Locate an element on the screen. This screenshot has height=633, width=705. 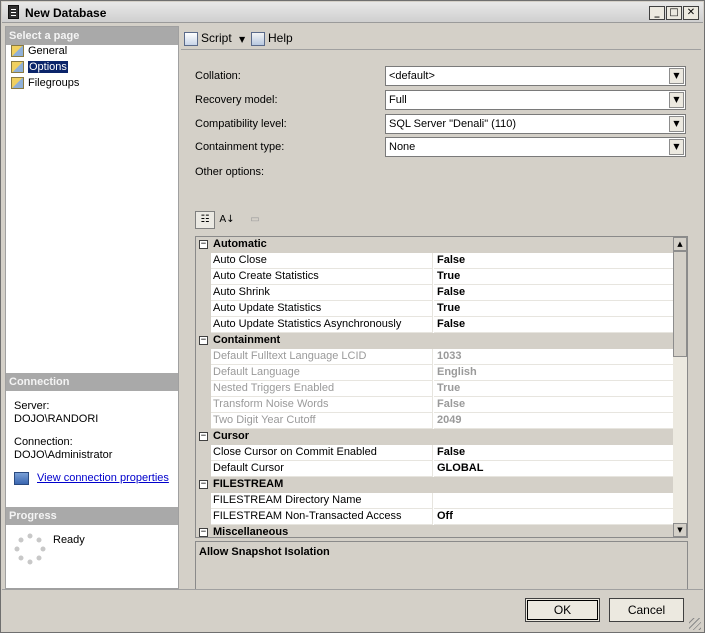
script-button: Script ▼ is located at coordinates (214, 38).